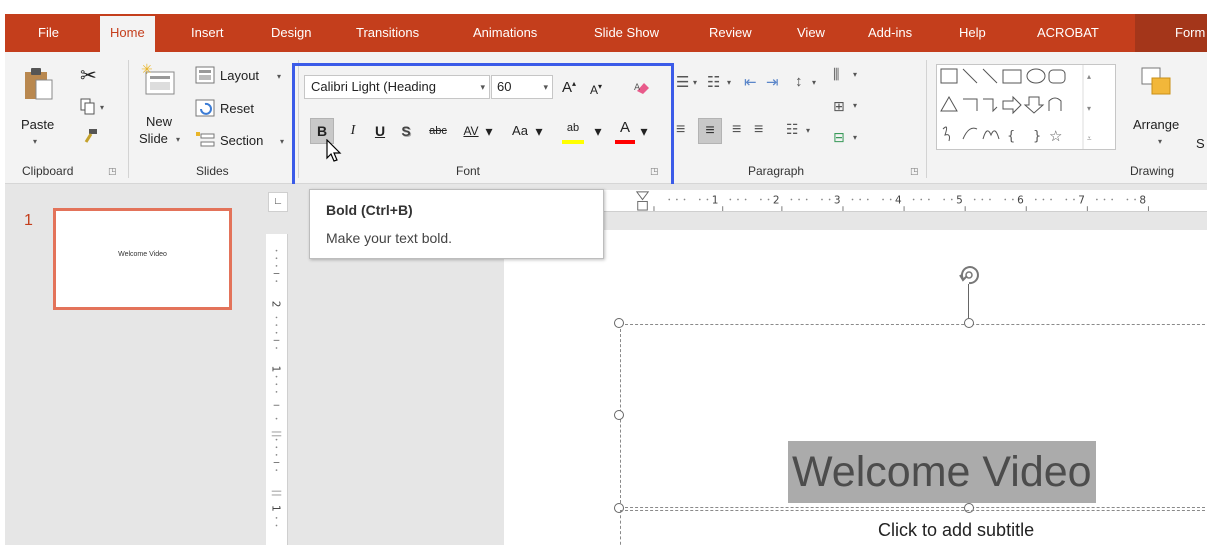  Describe the element at coordinates (836, 74) in the screenshot. I see `text-direction-icon: ⫼` at that location.